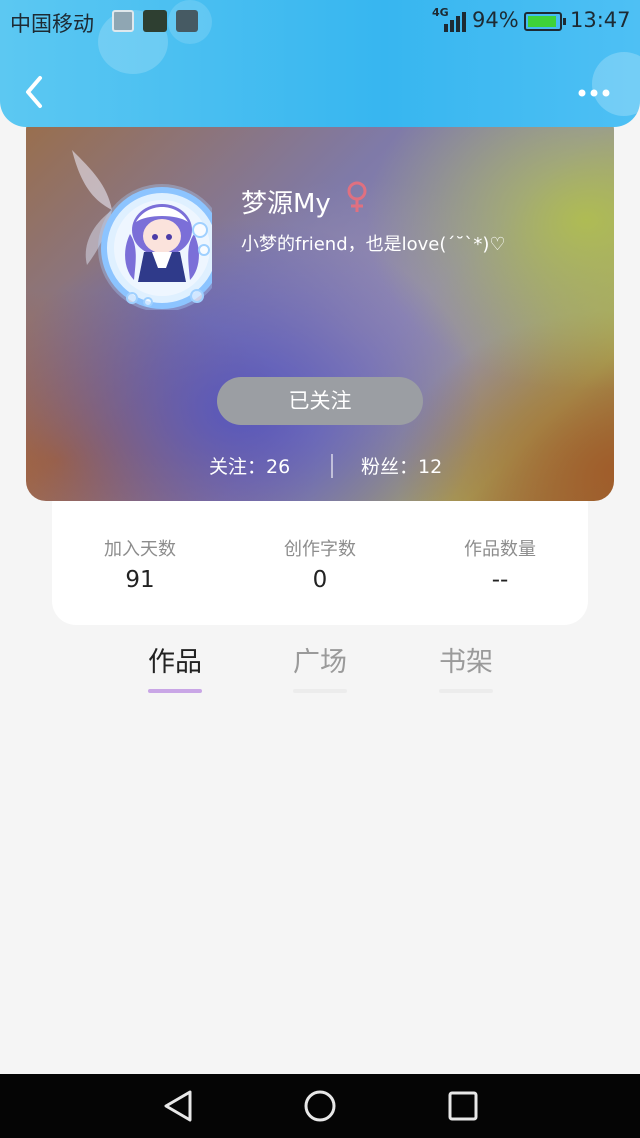 The image size is (640, 1138). Describe the element at coordinates (320, 580) in the screenshot. I see `stat-value: 0` at that location.